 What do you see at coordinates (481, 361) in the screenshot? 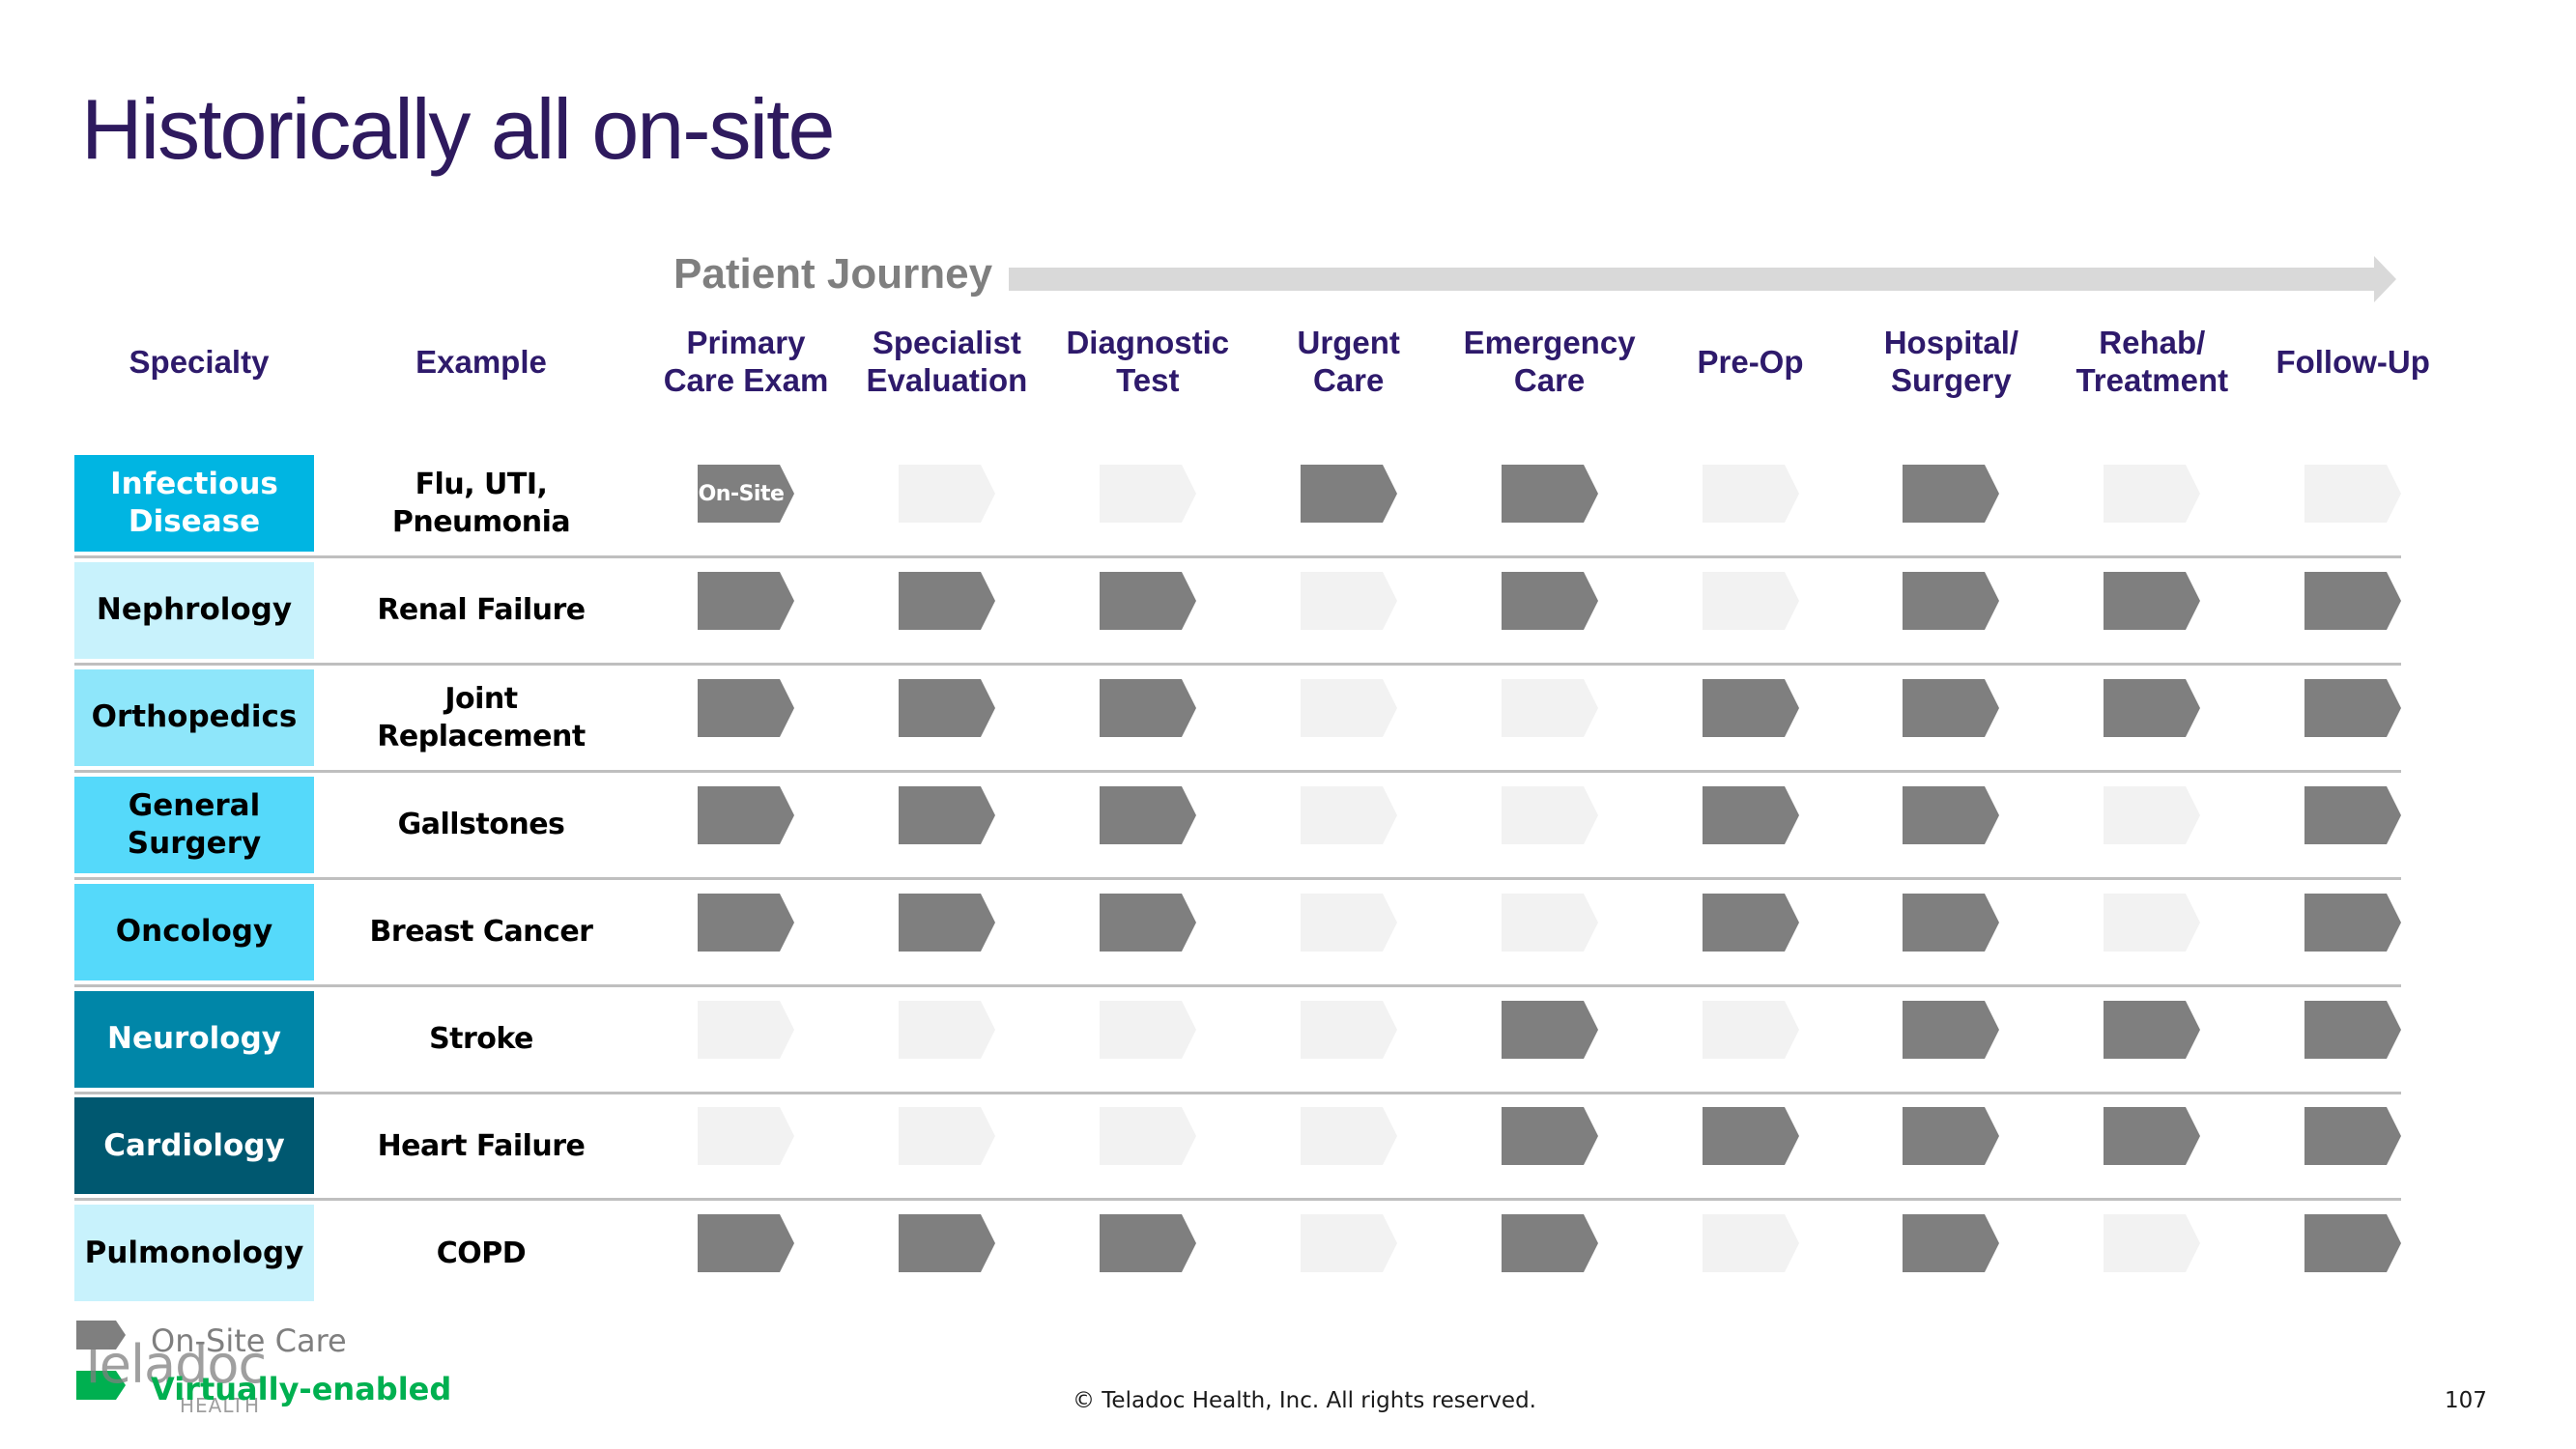
I see `header-example: Example` at bounding box center [481, 361].